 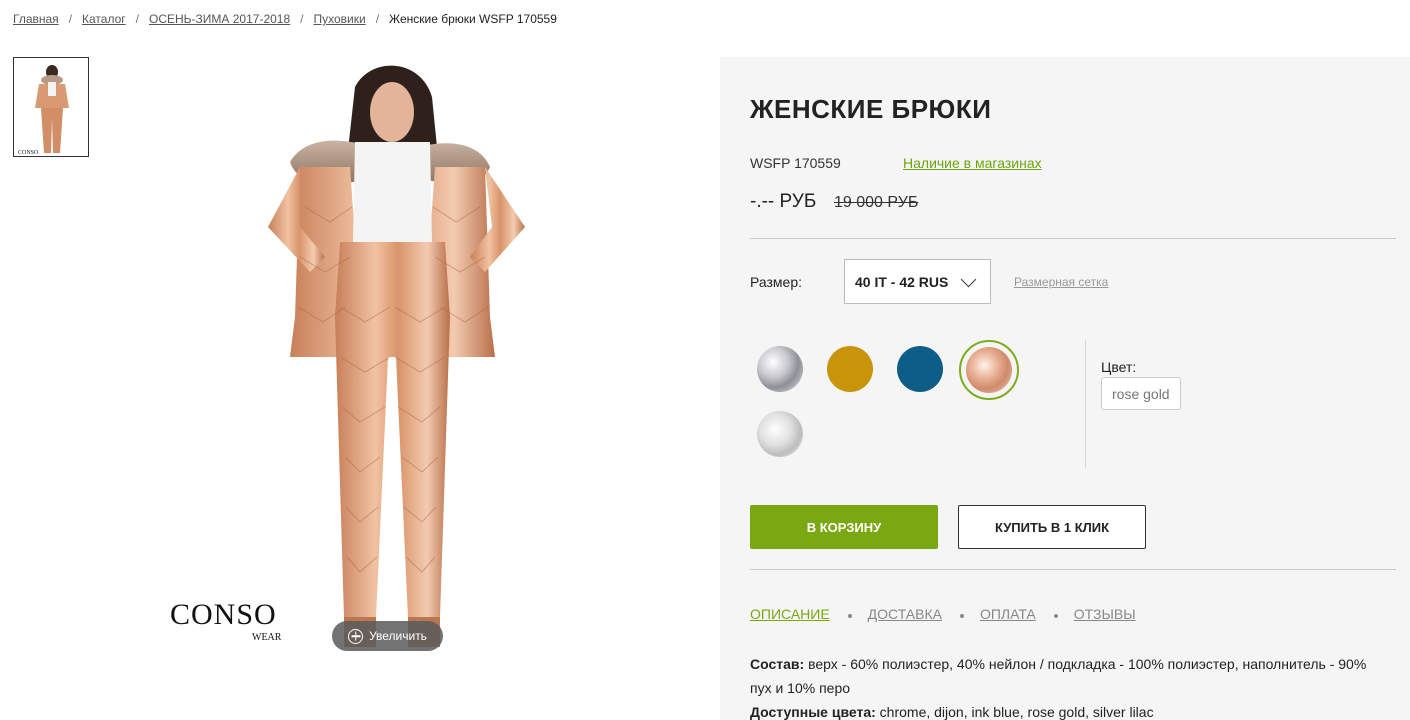 I want to click on model-photo, so click(x=396, y=356).